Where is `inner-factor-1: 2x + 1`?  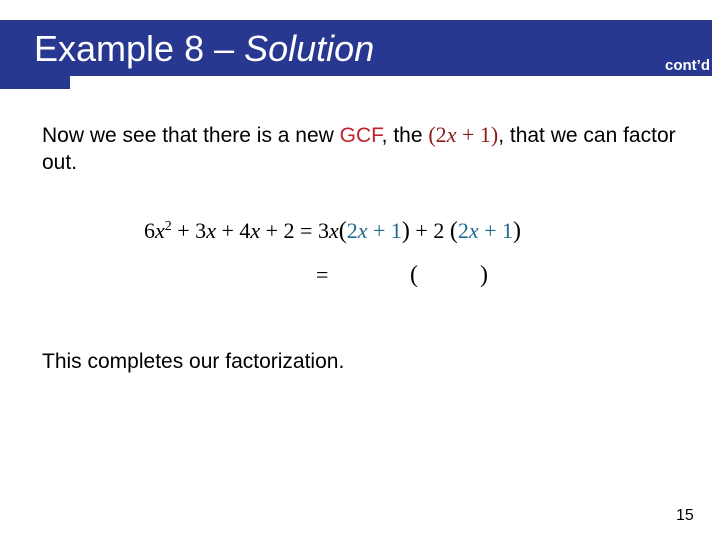
inner-factor-1: 2x + 1 is located at coordinates (374, 230).